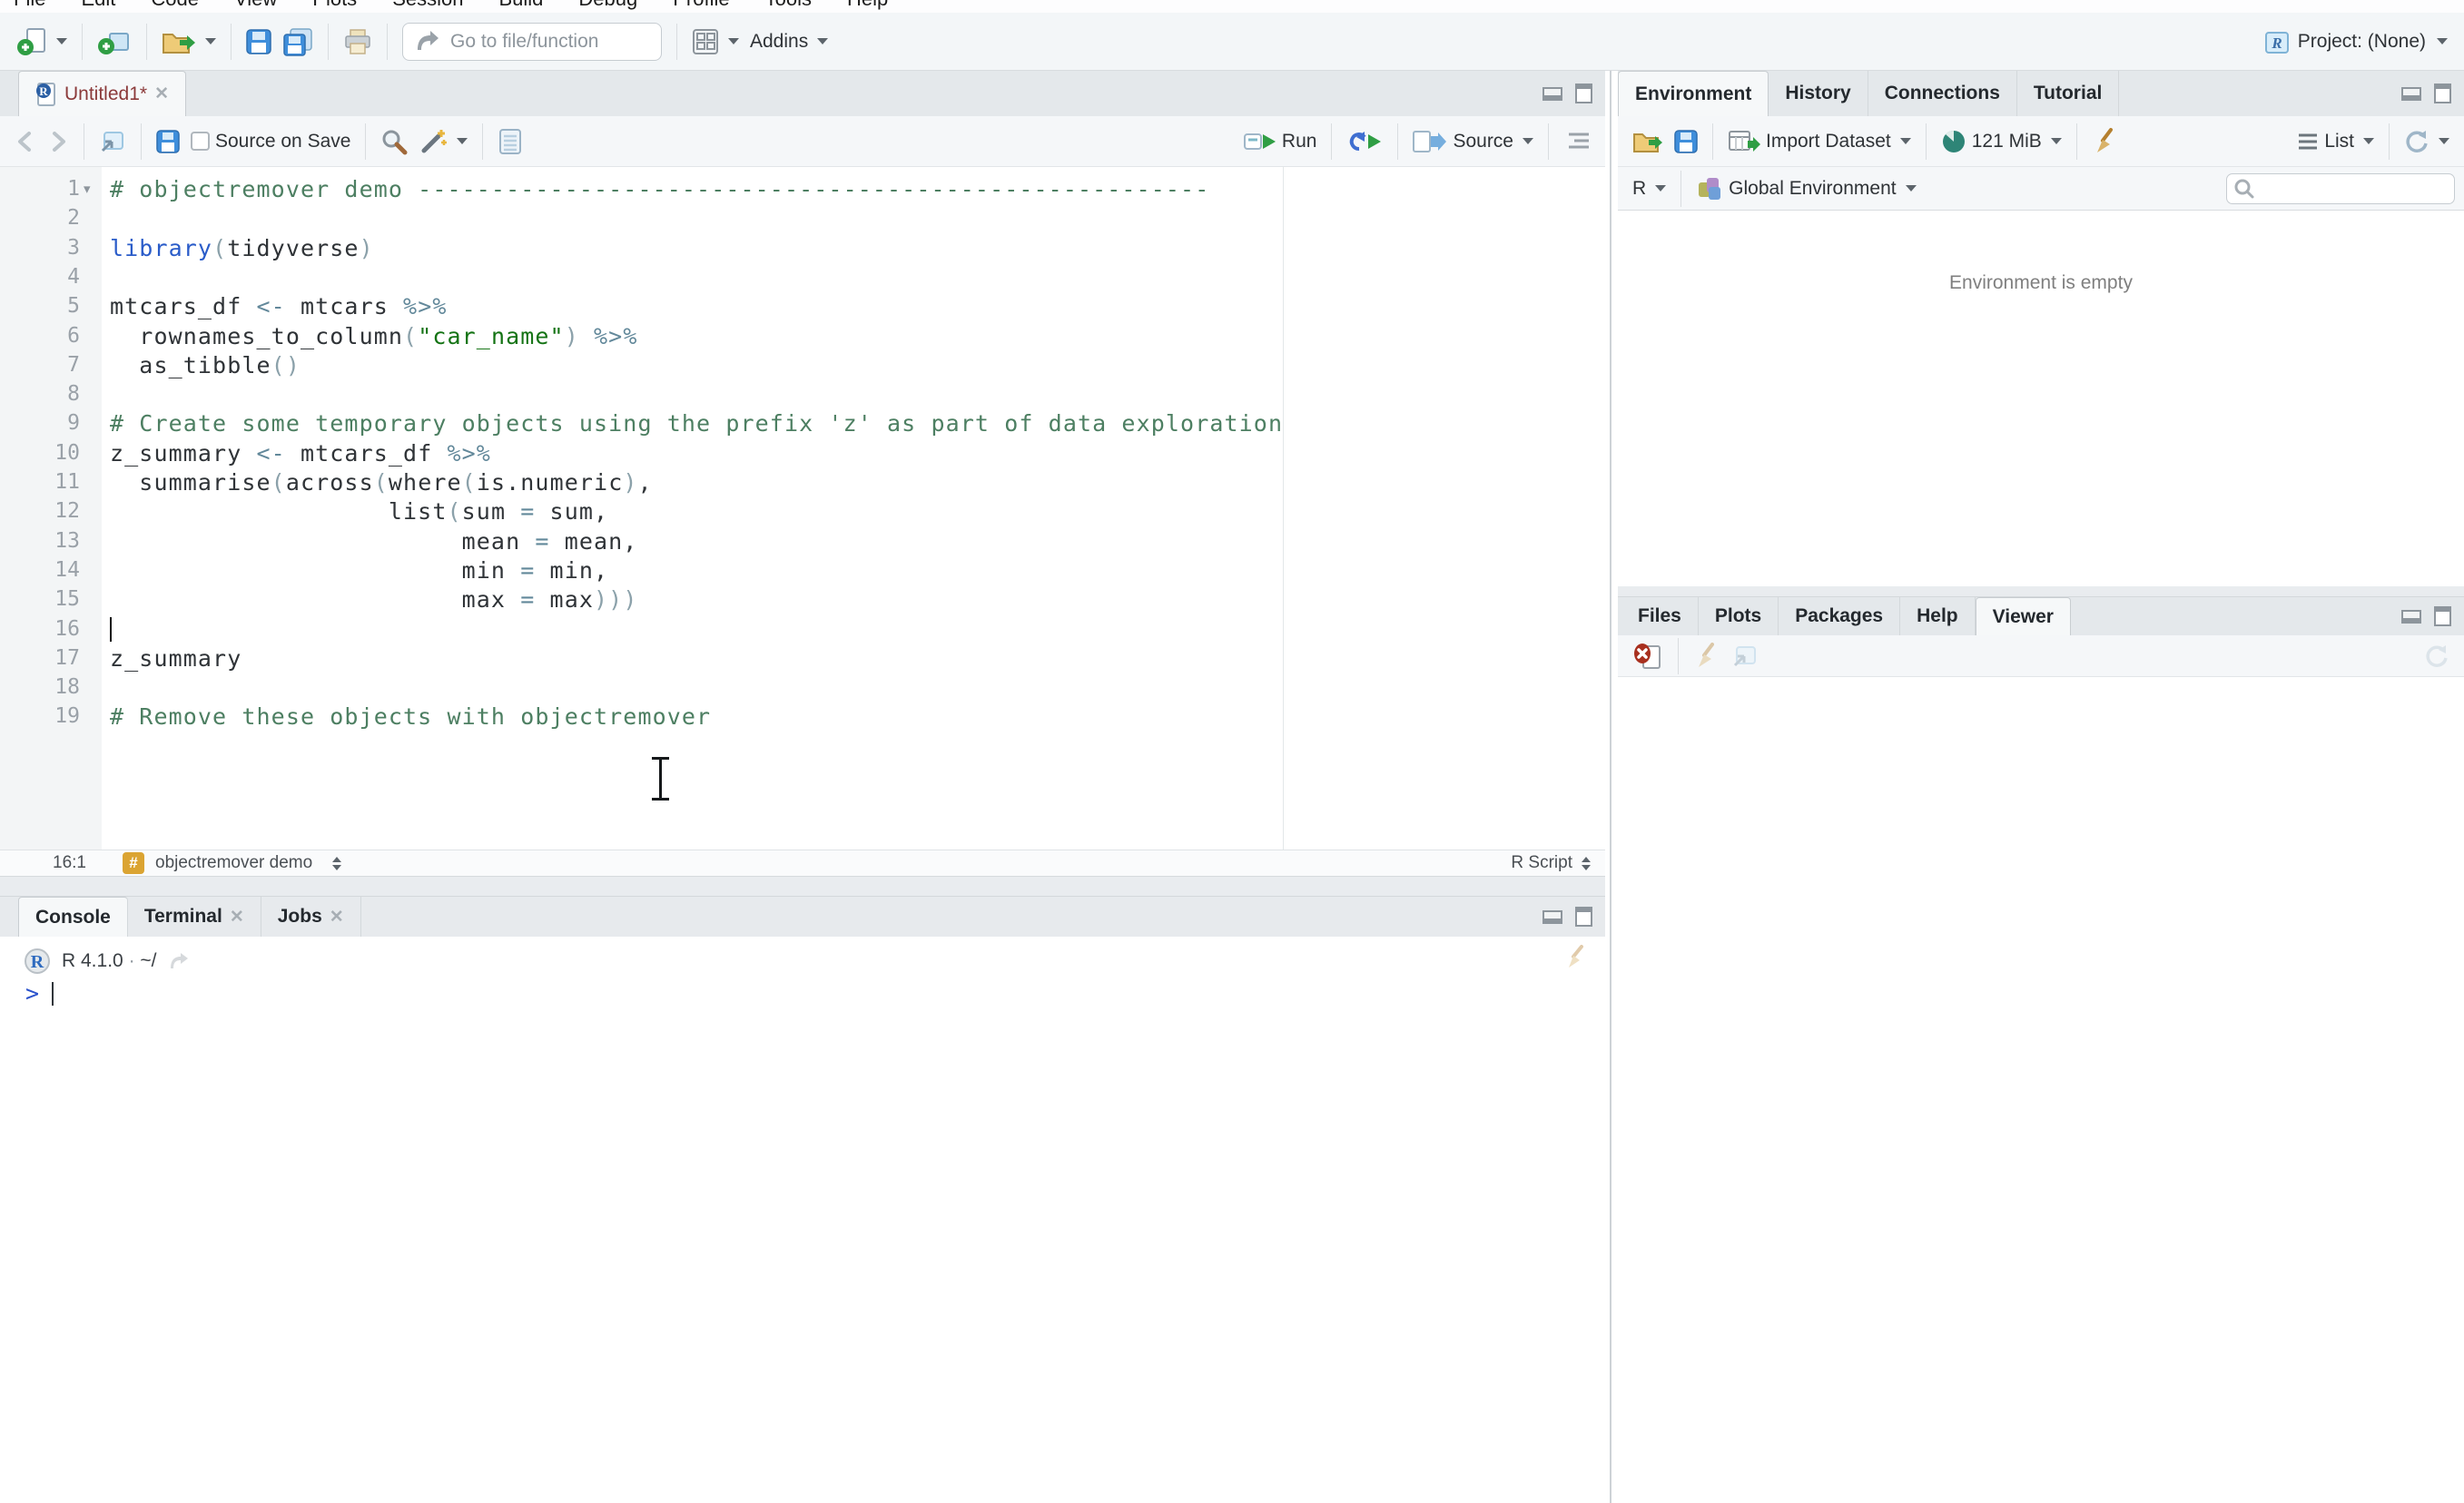 This screenshot has width=2464, height=1503. I want to click on menu-file: File, so click(29, 5).